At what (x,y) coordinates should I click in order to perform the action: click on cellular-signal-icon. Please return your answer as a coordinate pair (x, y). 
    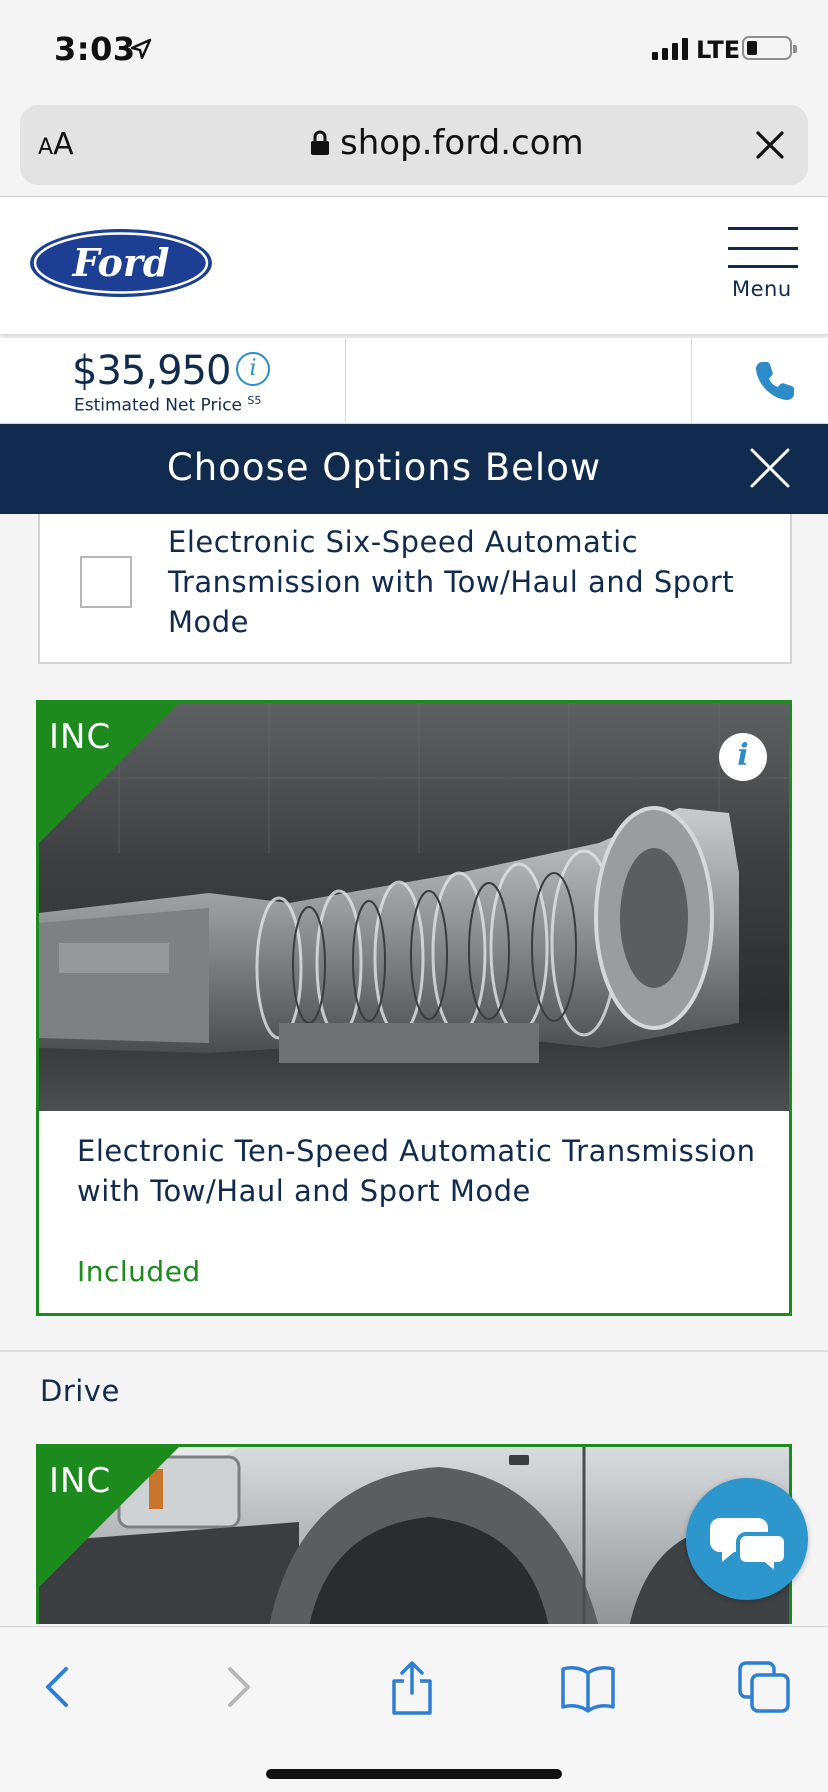
    Looking at the image, I should click on (670, 48).